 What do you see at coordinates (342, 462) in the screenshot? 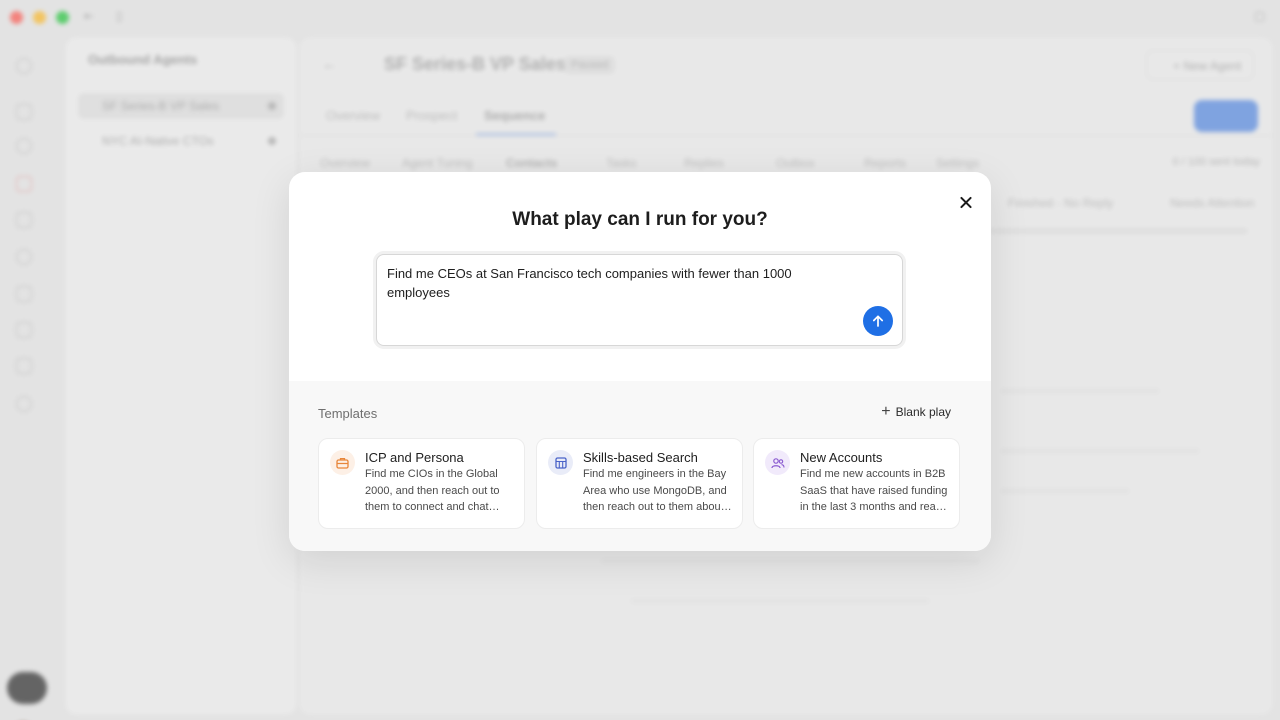
I see `briefcase-icon` at bounding box center [342, 462].